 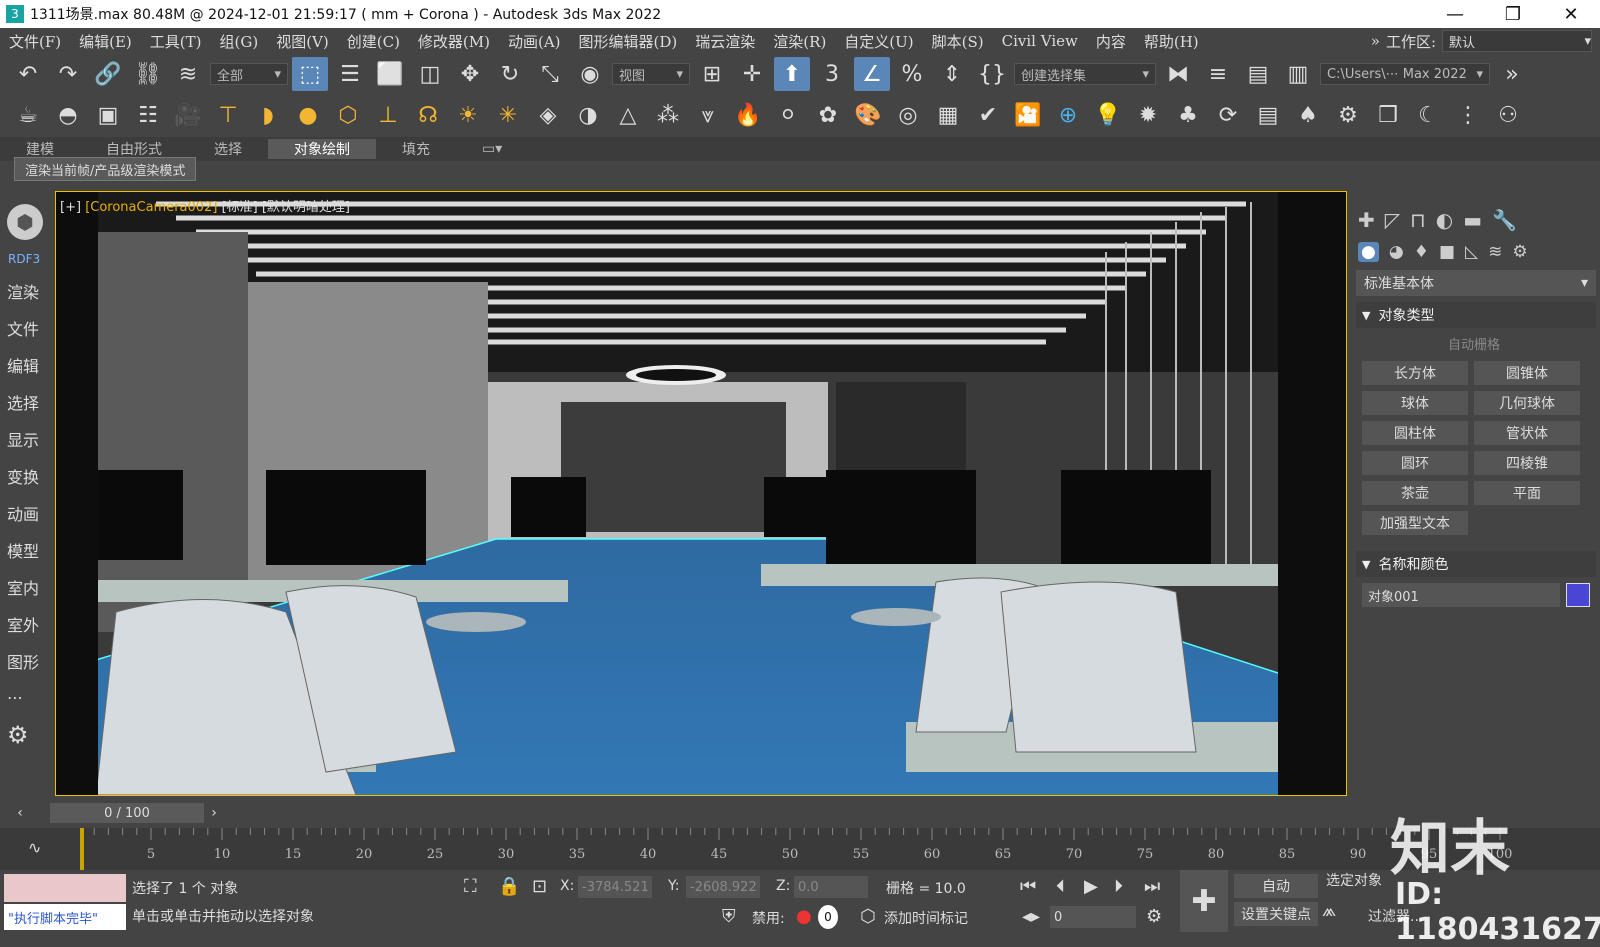 What do you see at coordinates (1405, 74) in the screenshot?
I see `project-path-dropdown: C:\Users\⋯ Max 2022 ▾` at bounding box center [1405, 74].